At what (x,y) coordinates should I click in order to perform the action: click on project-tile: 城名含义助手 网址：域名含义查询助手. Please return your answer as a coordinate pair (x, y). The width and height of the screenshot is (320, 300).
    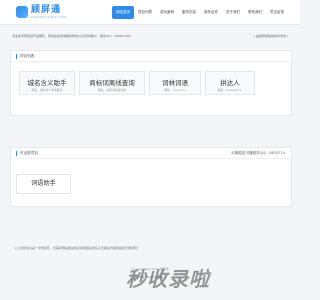
    Looking at the image, I should click on (47, 83).